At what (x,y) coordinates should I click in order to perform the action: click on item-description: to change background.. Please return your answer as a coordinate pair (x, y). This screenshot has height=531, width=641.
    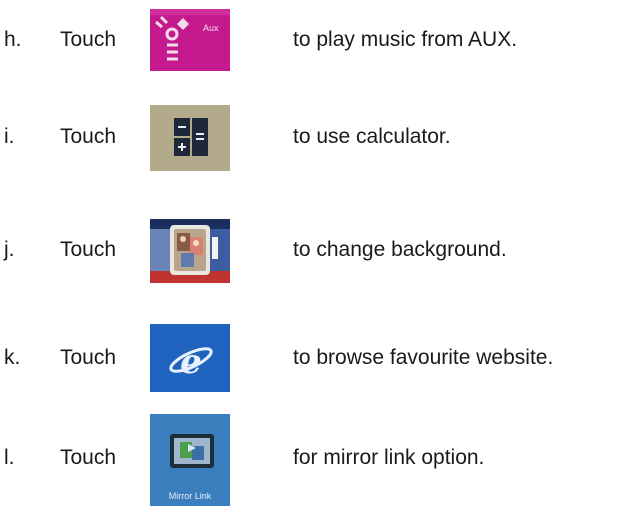
    Looking at the image, I should click on (400, 249).